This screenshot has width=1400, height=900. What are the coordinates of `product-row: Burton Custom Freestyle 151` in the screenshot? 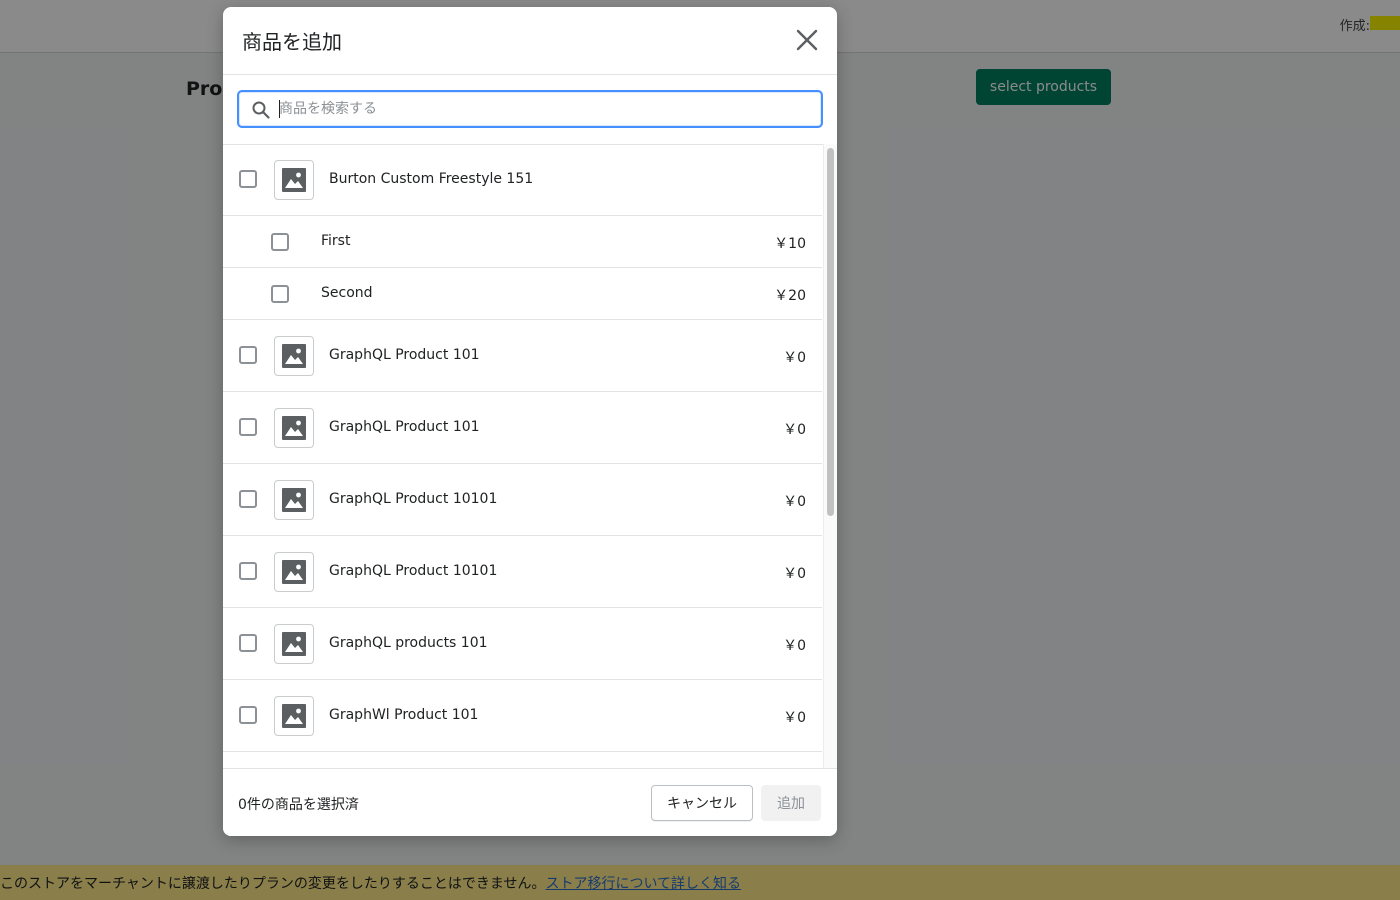 It's located at (522, 180).